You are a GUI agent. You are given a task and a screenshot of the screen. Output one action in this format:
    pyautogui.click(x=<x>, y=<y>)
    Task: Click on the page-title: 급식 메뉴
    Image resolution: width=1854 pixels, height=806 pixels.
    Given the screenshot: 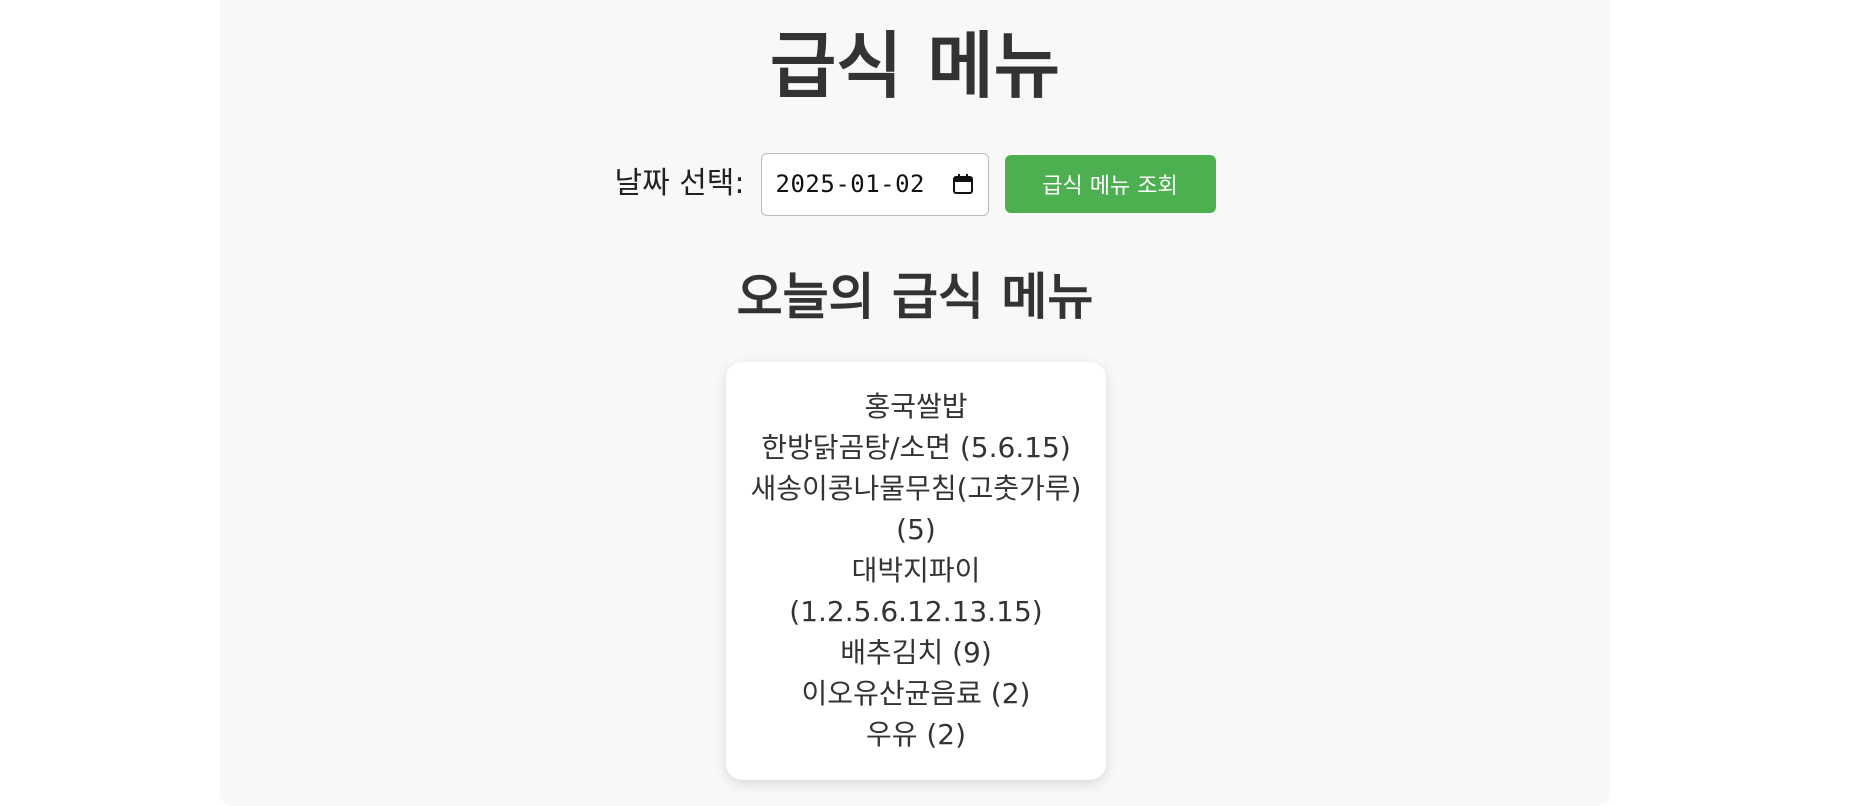 What is the action you would take?
    pyautogui.click(x=915, y=66)
    